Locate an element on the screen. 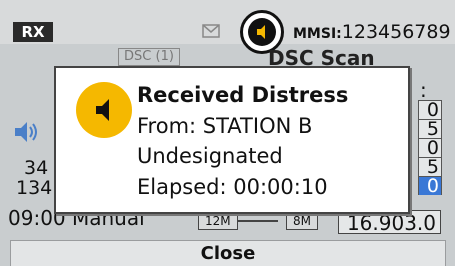 The height and width of the screenshot is (266, 455). background-right-column: 0 5 0 5 0 is located at coordinates (430, 148).